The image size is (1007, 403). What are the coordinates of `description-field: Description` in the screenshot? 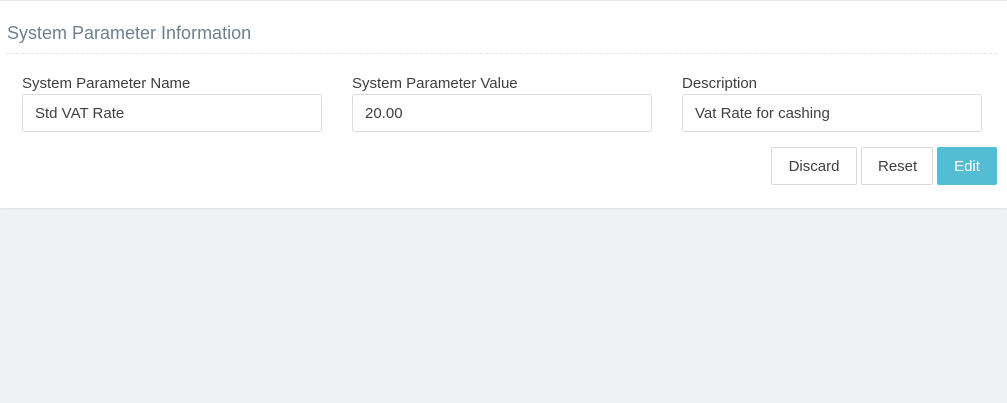 It's located at (832, 103).